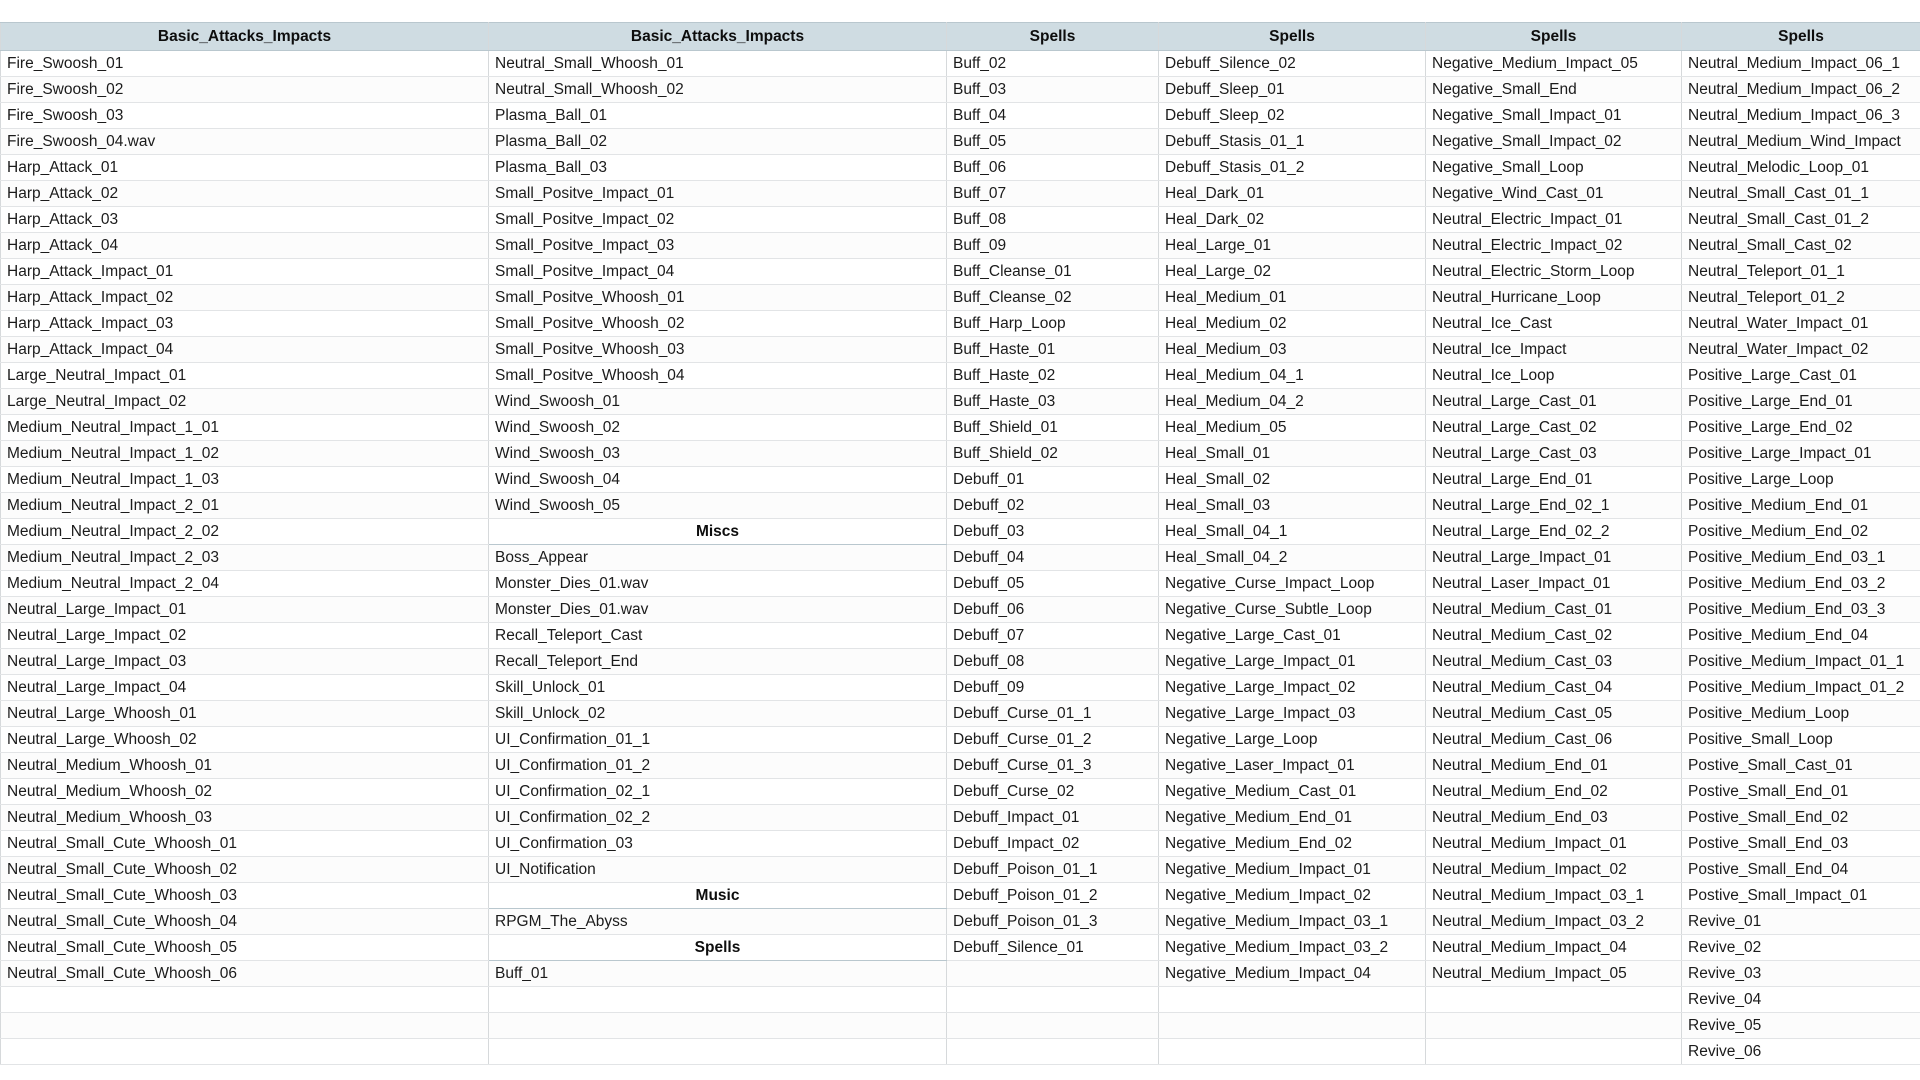 The width and height of the screenshot is (1920, 1080). I want to click on asset-cell: Neutral_Medium_Impact_06_3, so click(1800, 115).